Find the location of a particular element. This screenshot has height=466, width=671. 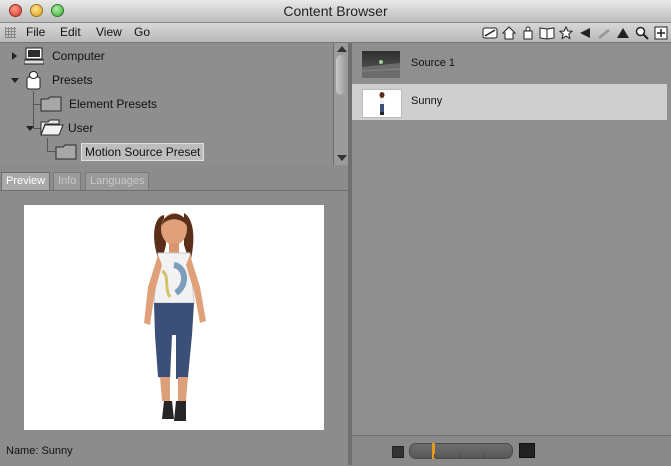

preview-name-label: Name: is located at coordinates (22, 451).